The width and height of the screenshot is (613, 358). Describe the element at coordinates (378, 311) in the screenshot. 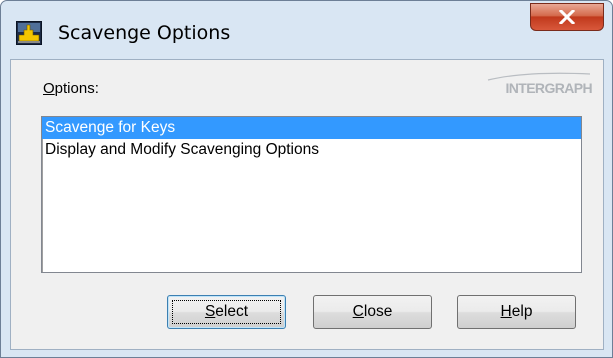

I see `close-button-text: lose` at that location.